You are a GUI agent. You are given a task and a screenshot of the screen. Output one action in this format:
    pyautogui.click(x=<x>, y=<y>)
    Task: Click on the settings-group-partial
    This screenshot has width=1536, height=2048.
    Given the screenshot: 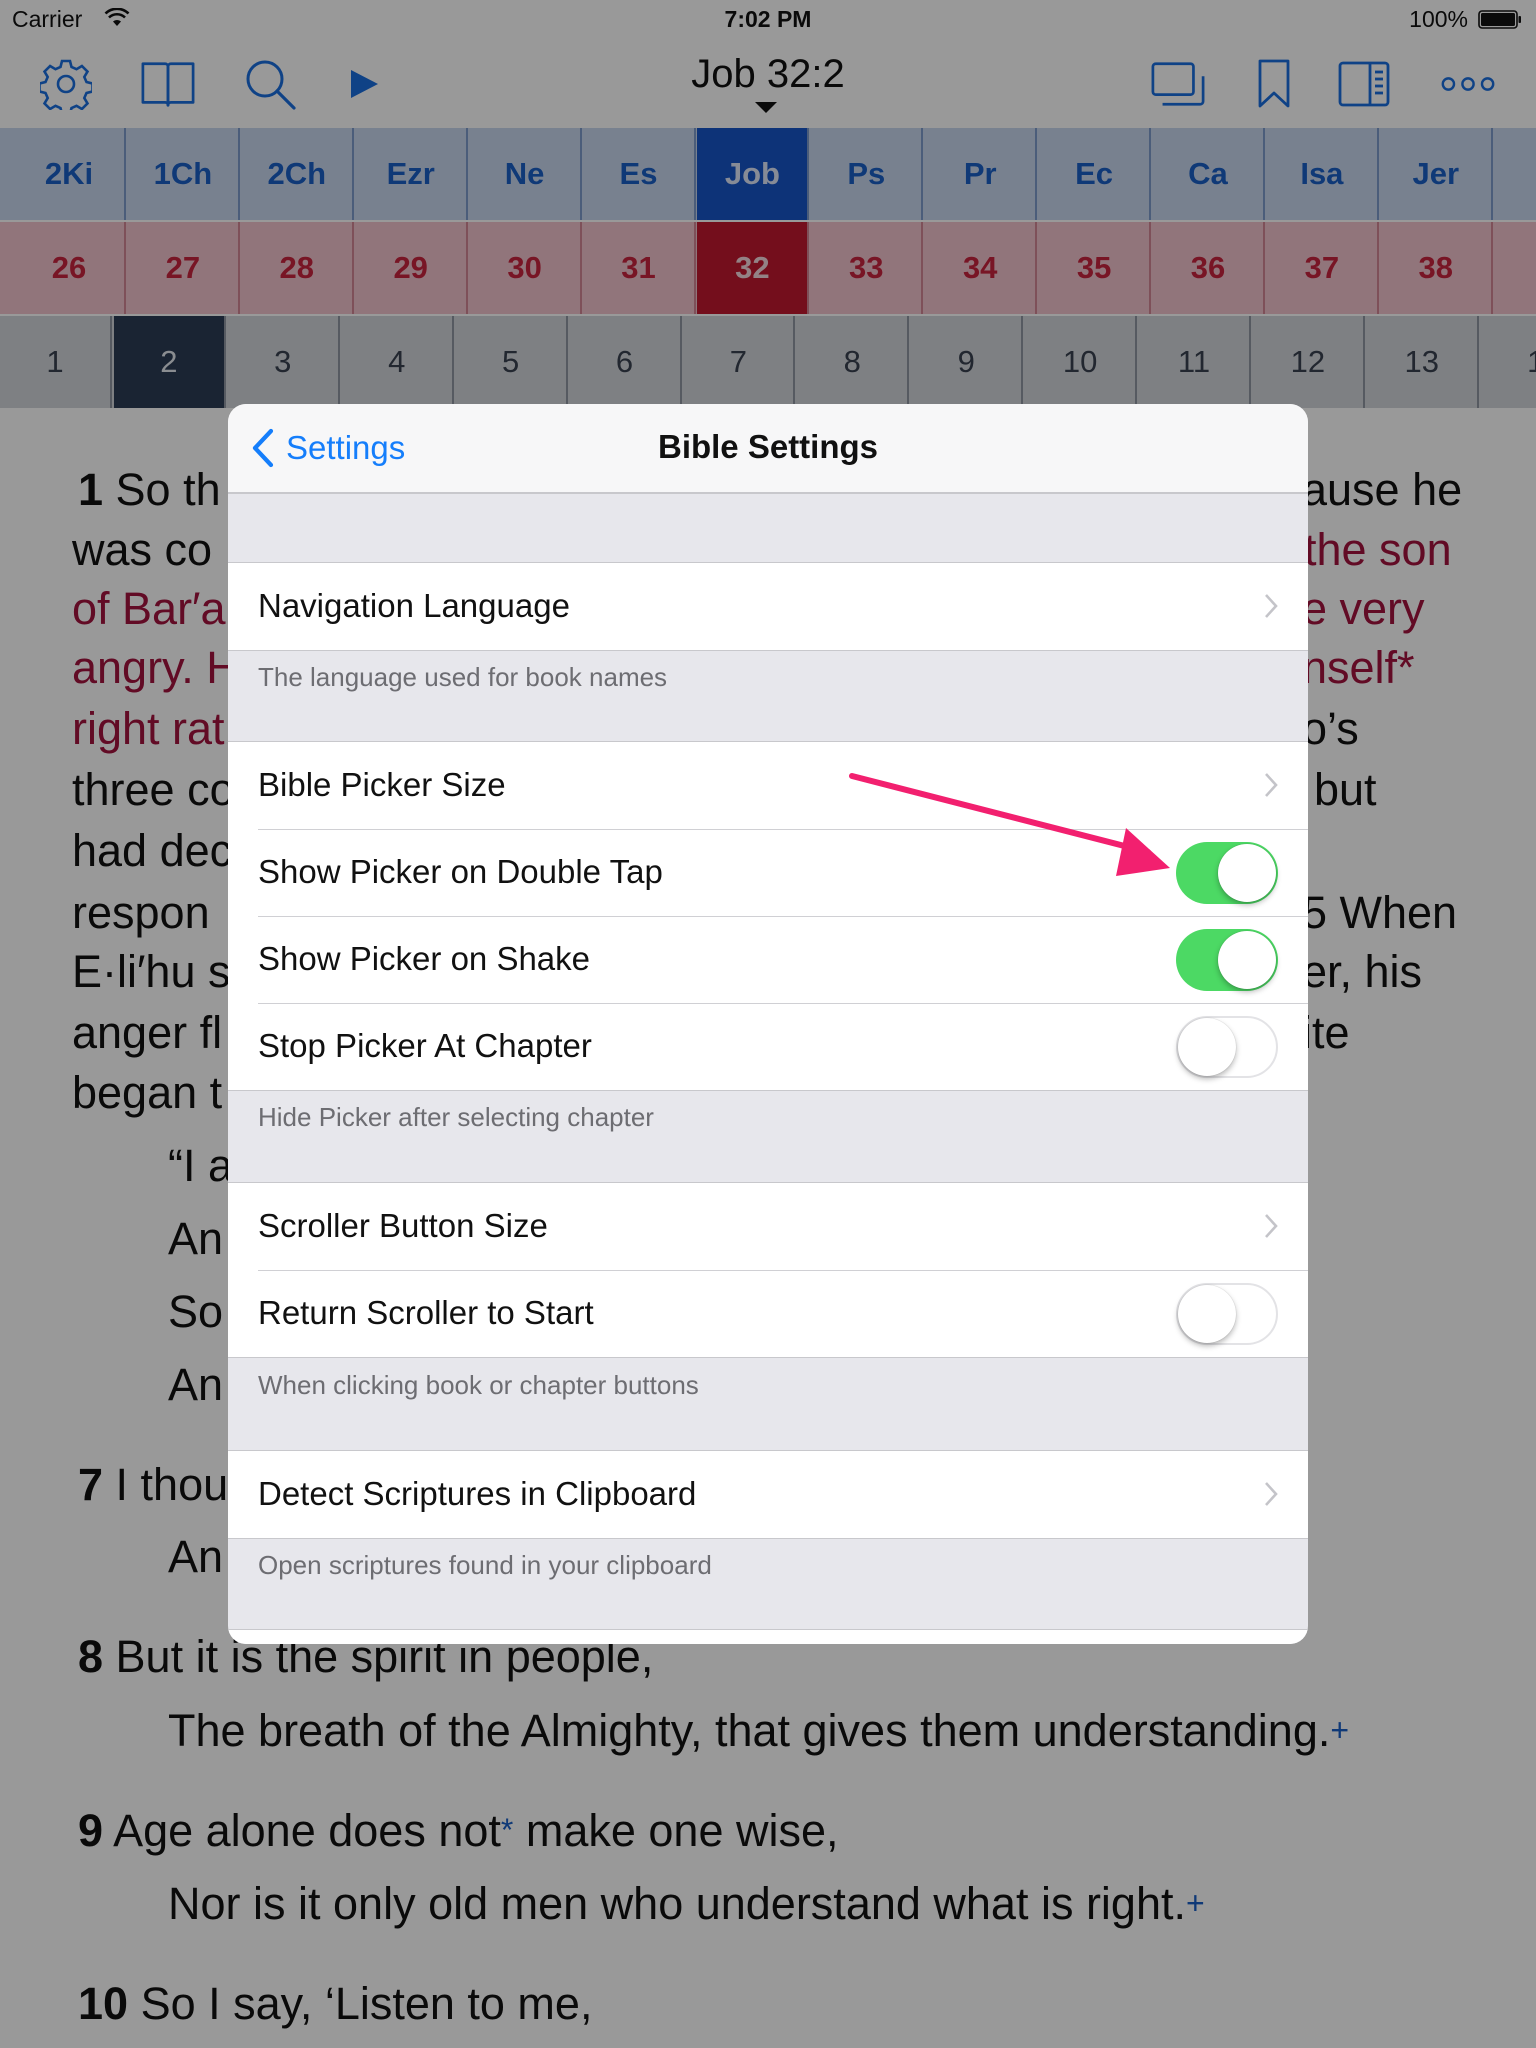 What is the action you would take?
    pyautogui.click(x=768, y=1636)
    